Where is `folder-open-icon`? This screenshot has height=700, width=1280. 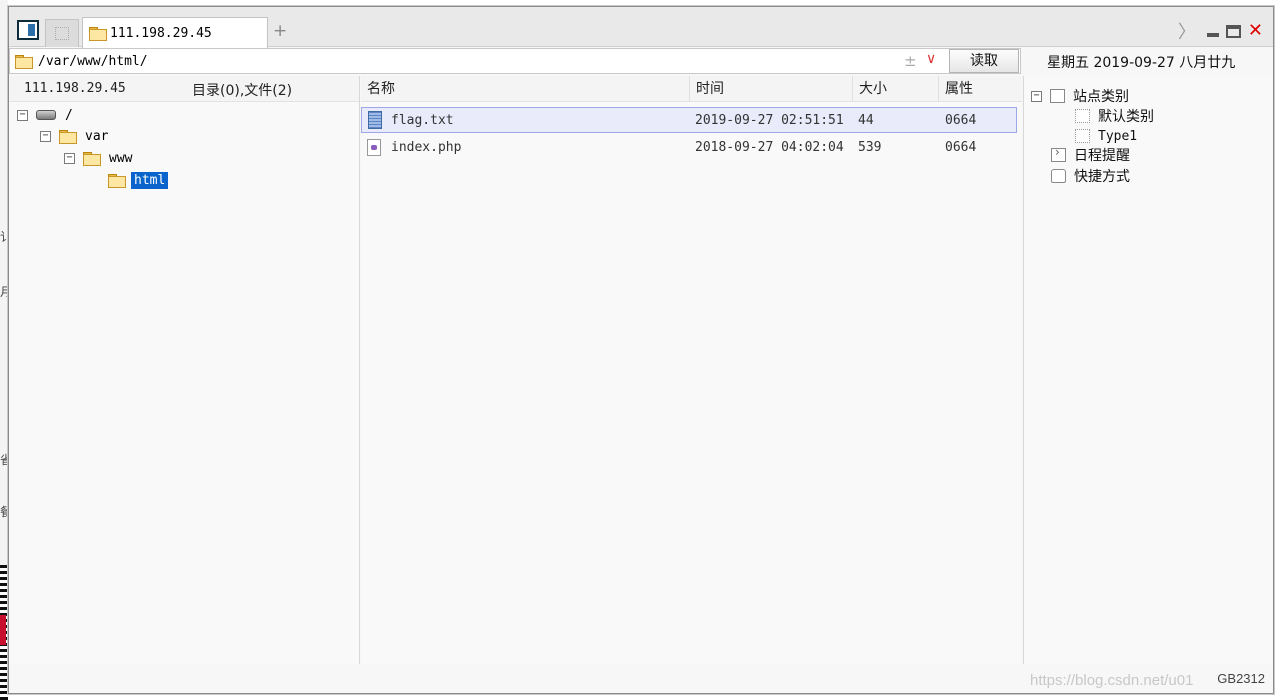 folder-open-icon is located at coordinates (117, 180).